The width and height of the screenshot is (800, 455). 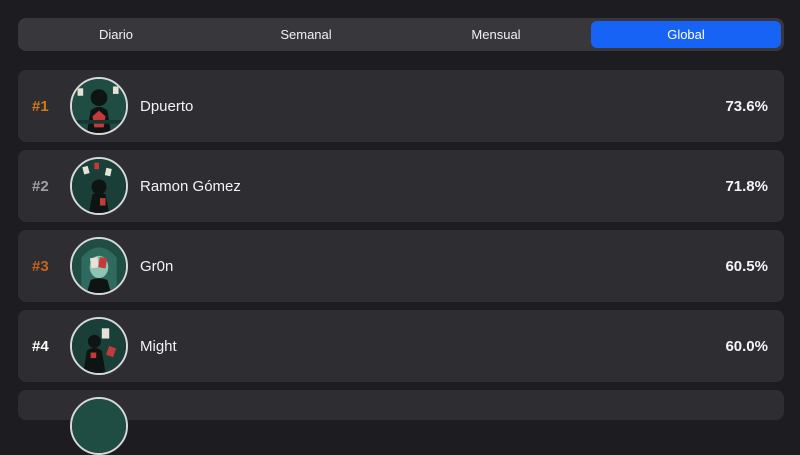 I want to click on leaderboard-row, so click(x=401, y=422).